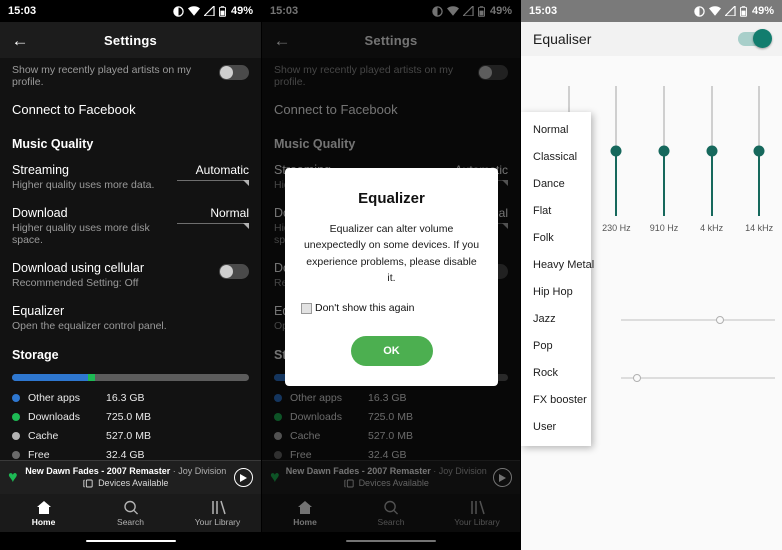  I want to click on dropdown-item-heavy-metal: Heavy Metal, so click(557, 264).